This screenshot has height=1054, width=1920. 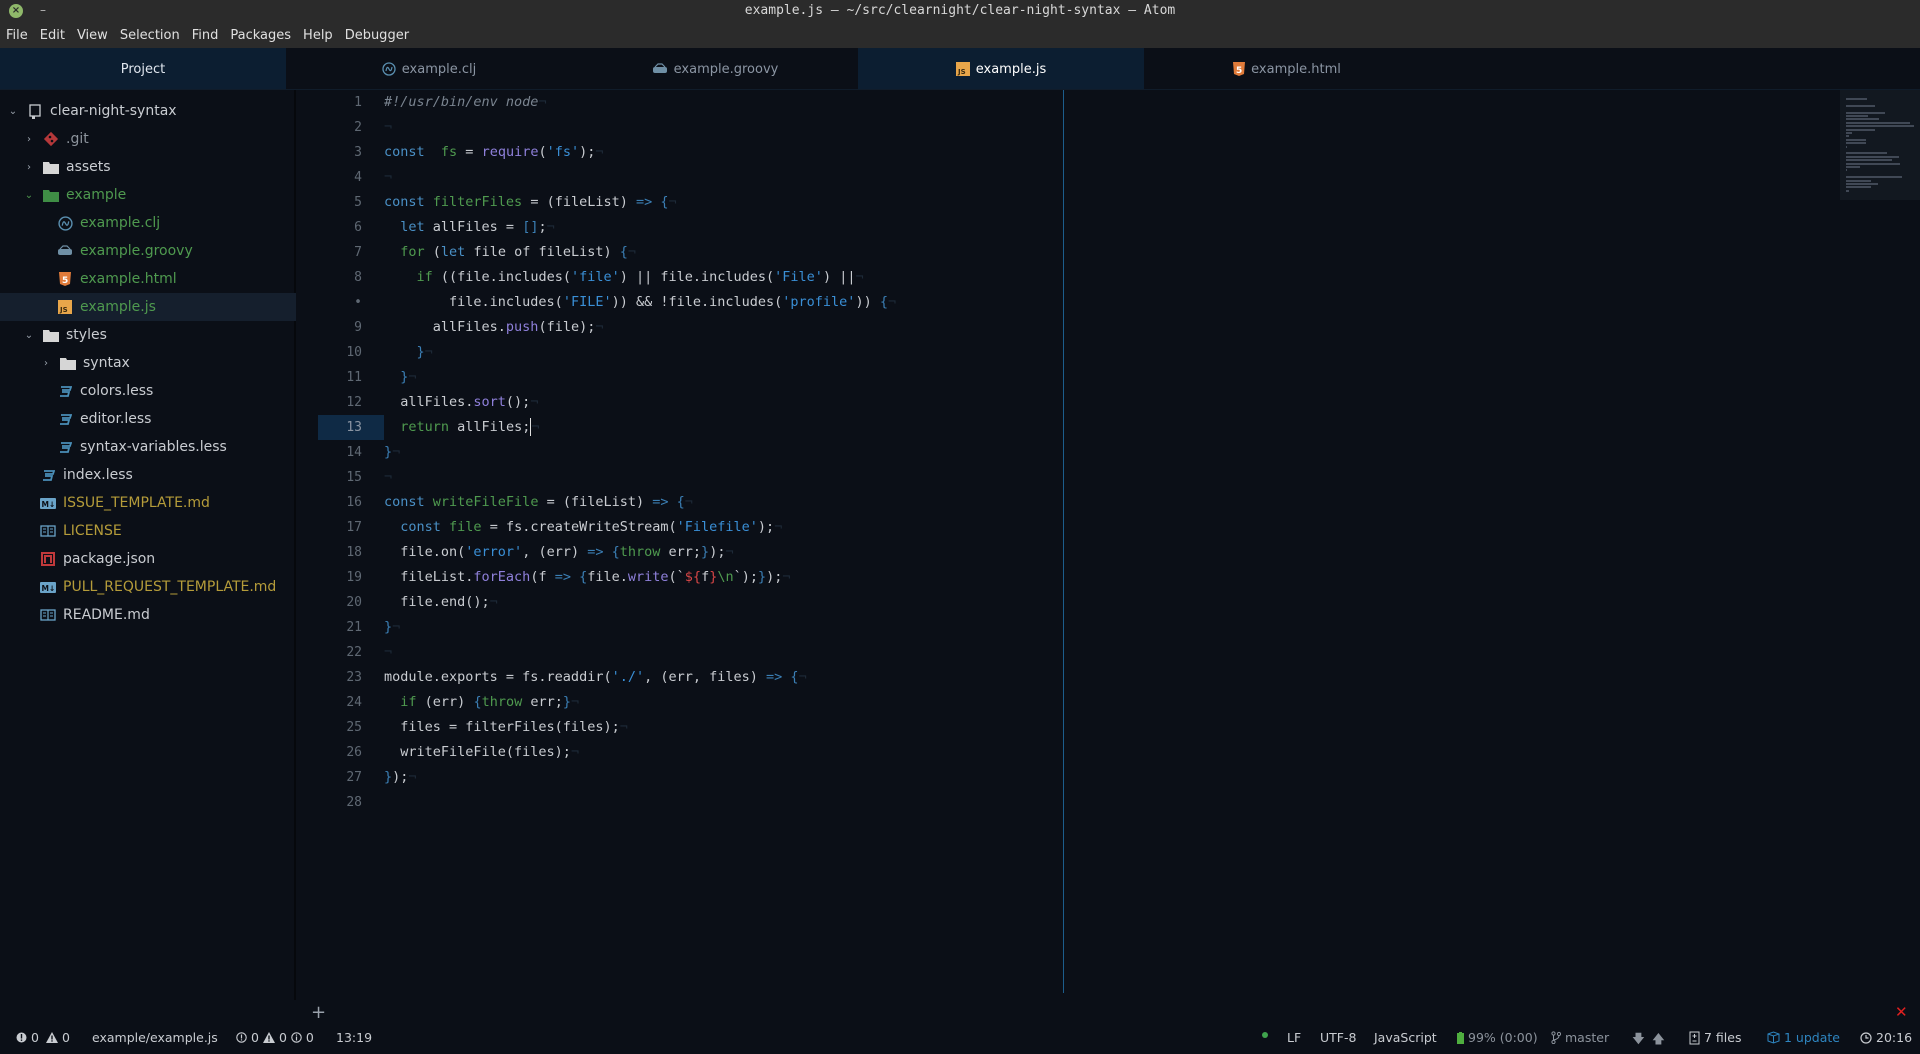 I want to click on line-number: 2, so click(x=351, y=127).